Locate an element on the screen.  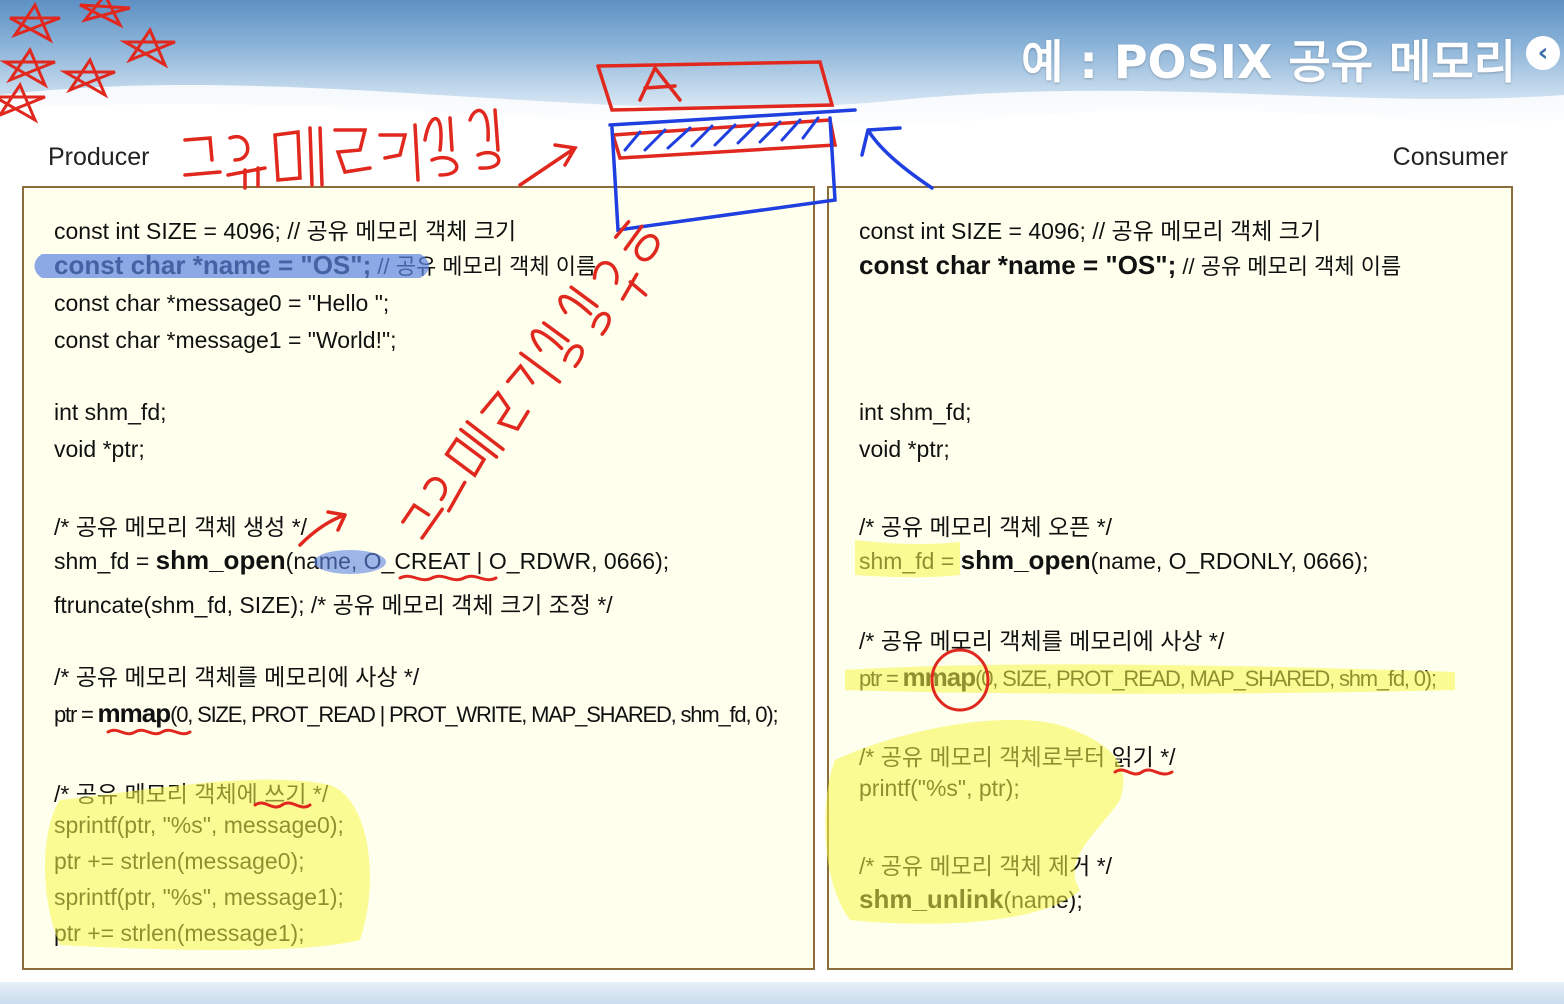
code-function: shm_unlink is located at coordinates (931, 899).